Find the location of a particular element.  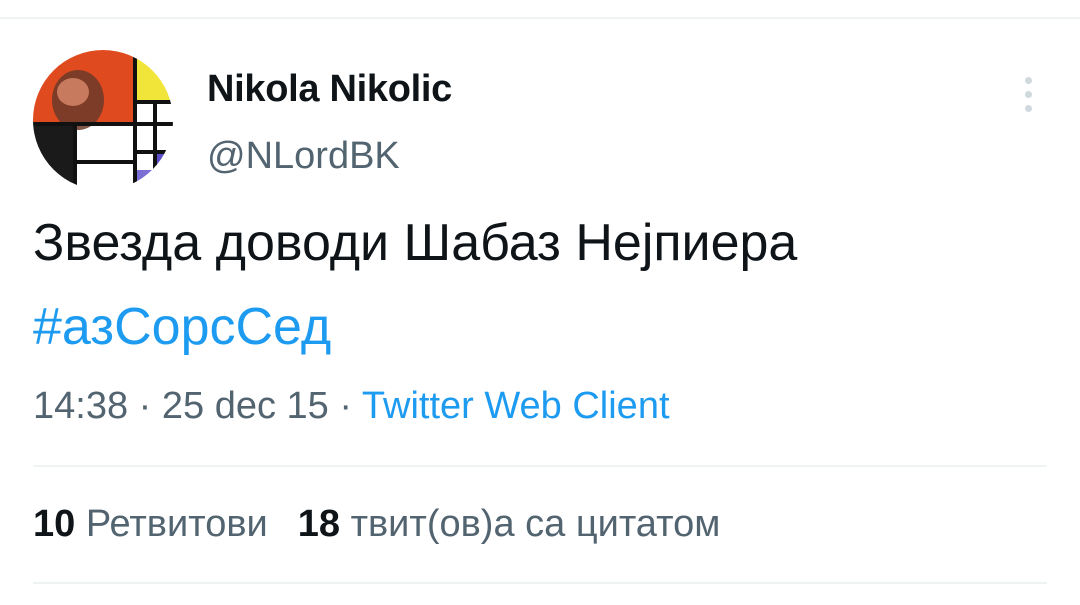

more-options-button is located at coordinates (1028, 94).